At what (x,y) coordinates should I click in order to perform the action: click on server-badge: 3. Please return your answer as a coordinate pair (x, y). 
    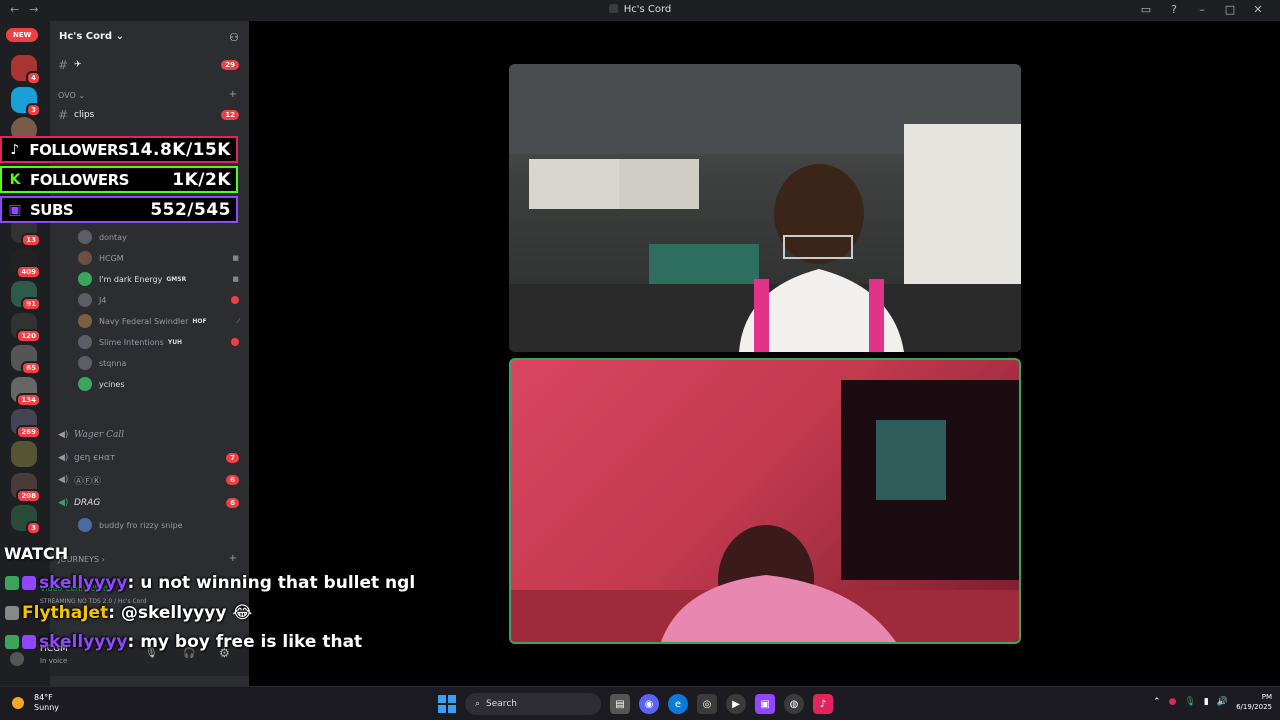
    Looking at the image, I should click on (33, 110).